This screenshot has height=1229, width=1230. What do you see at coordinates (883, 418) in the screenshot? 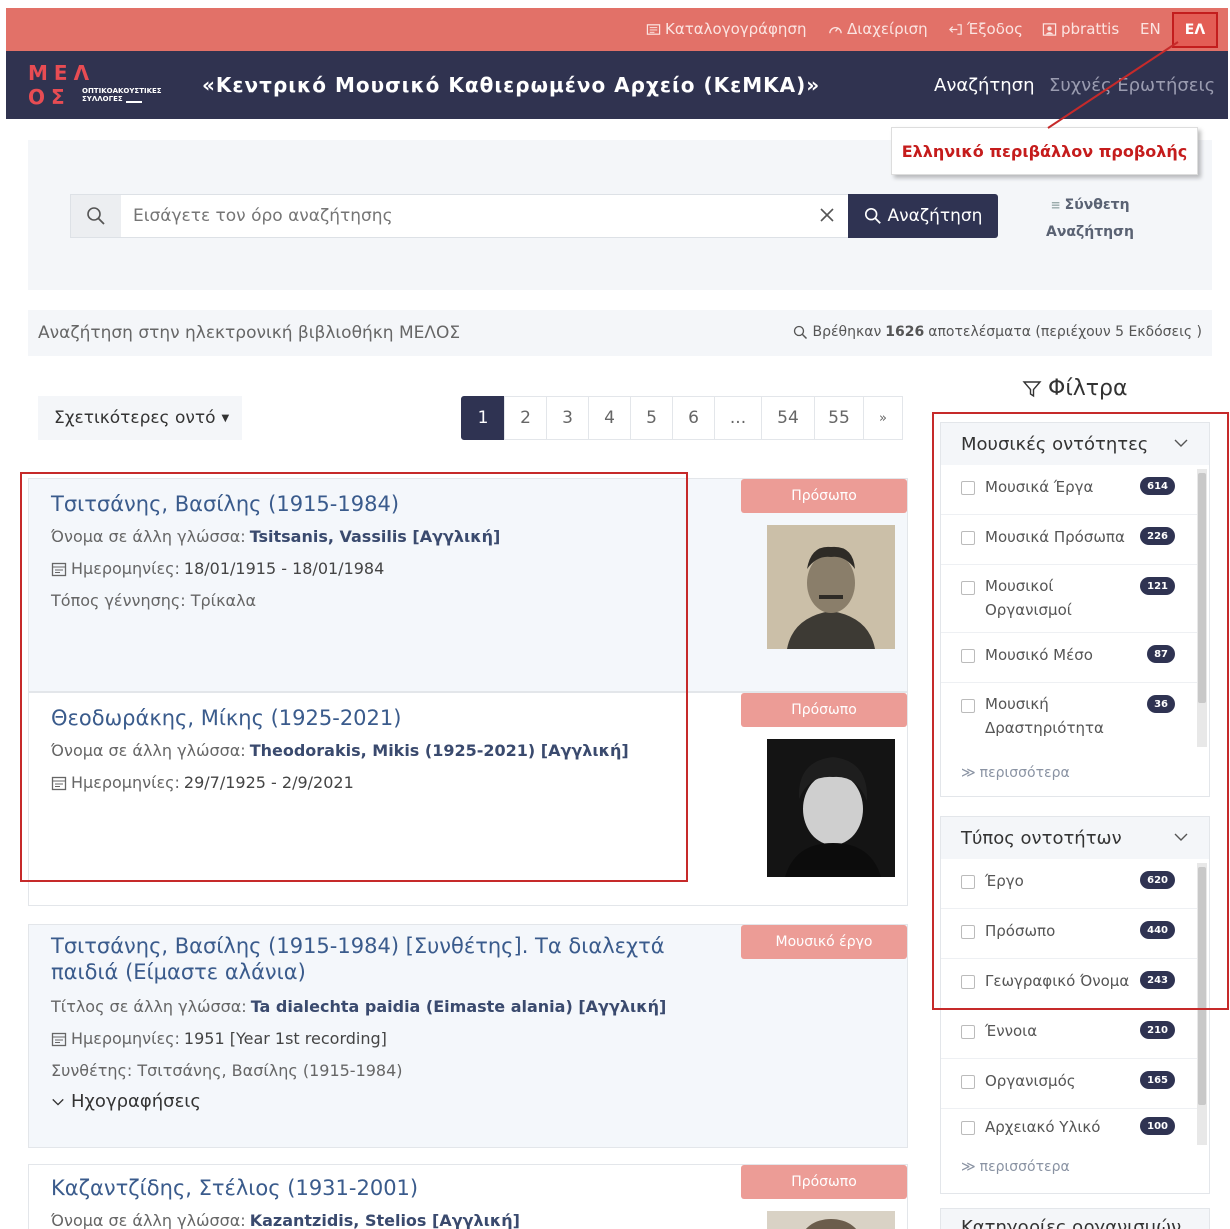
I see `page-next: »` at bounding box center [883, 418].